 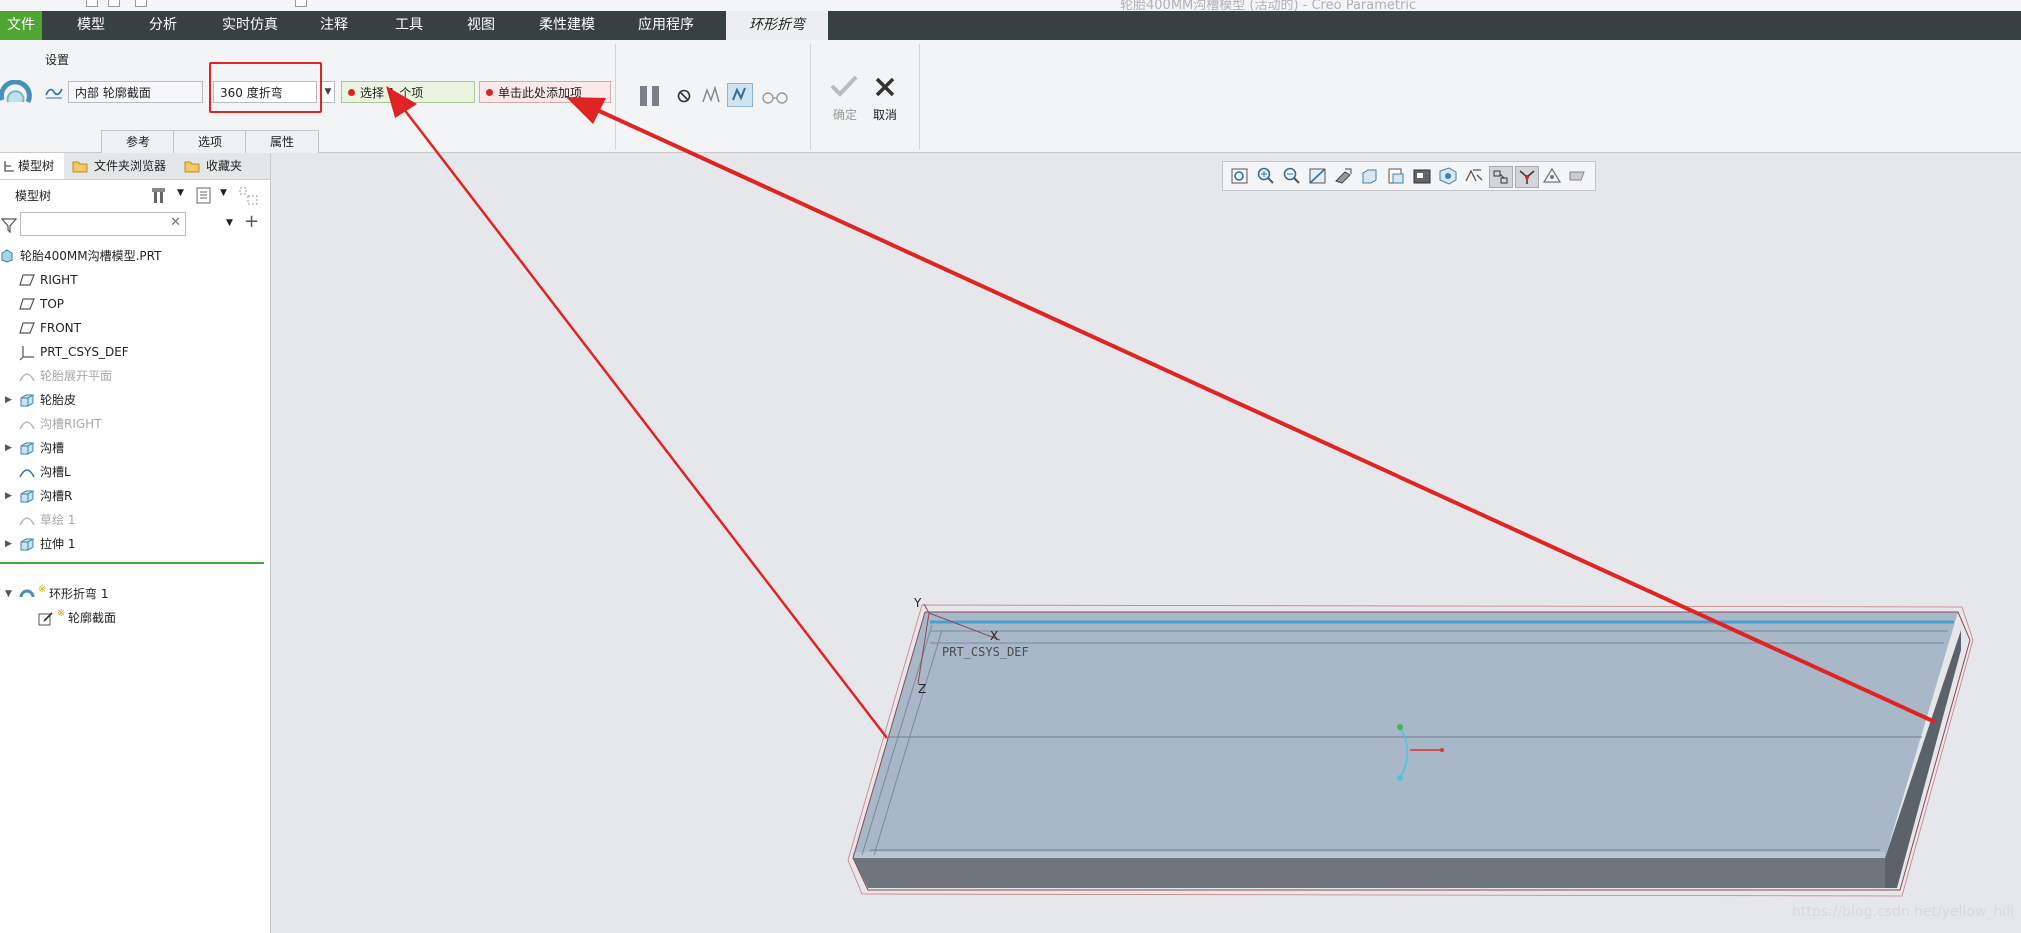 What do you see at coordinates (392, 93) in the screenshot?
I see `select-collector-label: 选择 1 个项` at bounding box center [392, 93].